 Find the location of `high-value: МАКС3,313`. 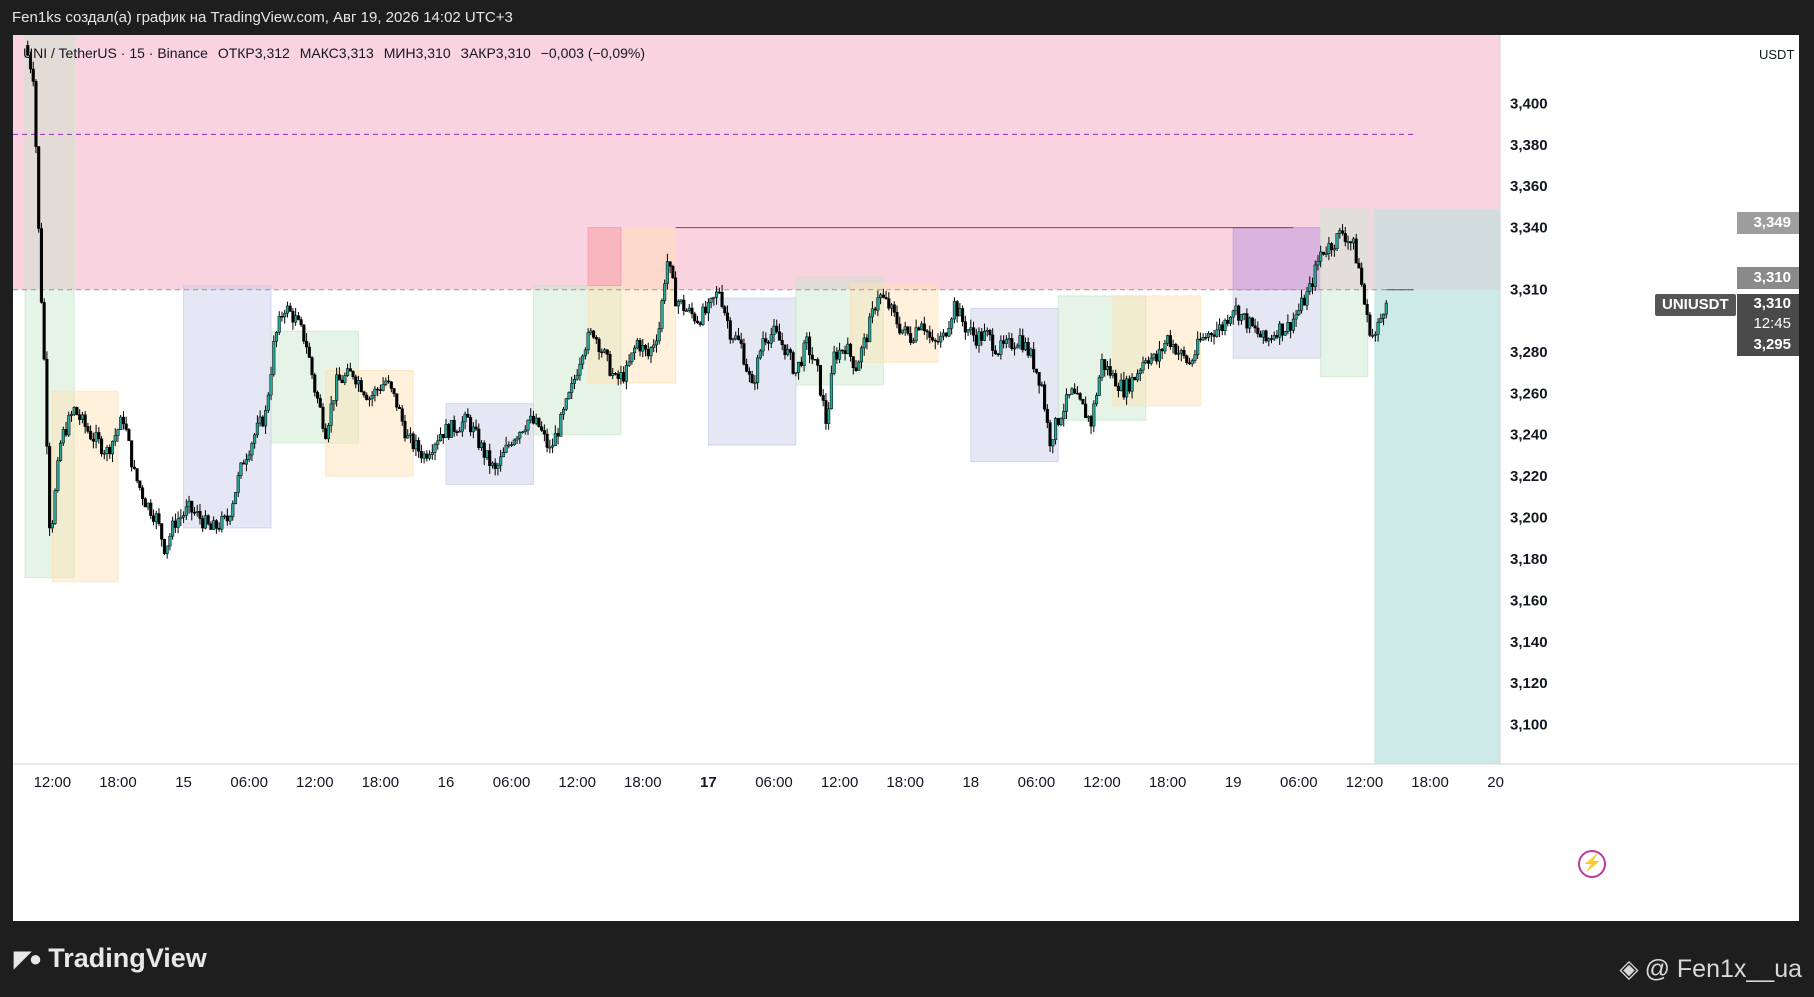

high-value: МАКС3,313 is located at coordinates (336, 53).